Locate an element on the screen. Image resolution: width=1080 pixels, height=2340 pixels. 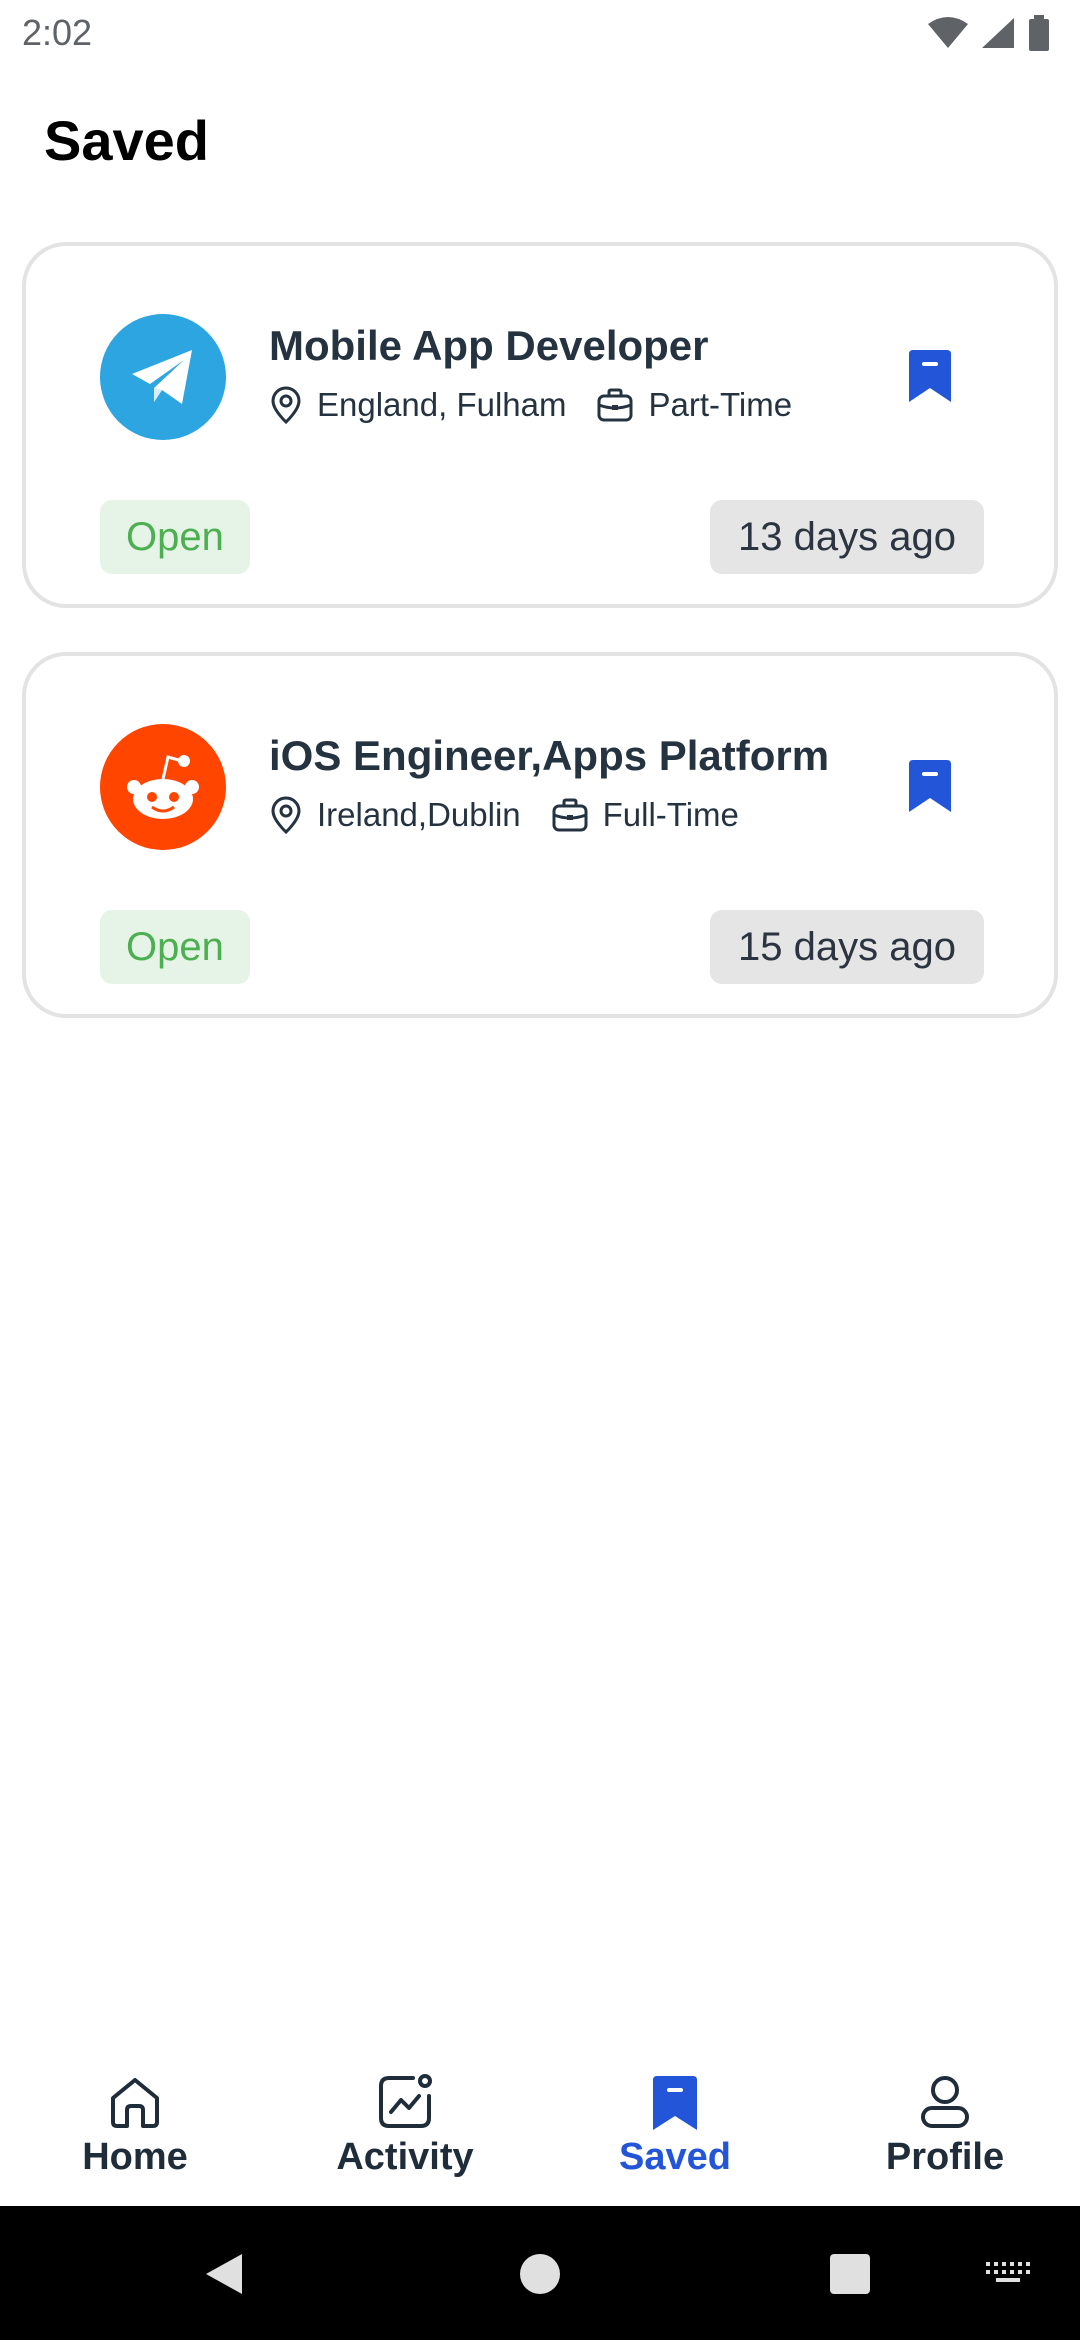
status-bar: 2:02 is located at coordinates (540, 33).